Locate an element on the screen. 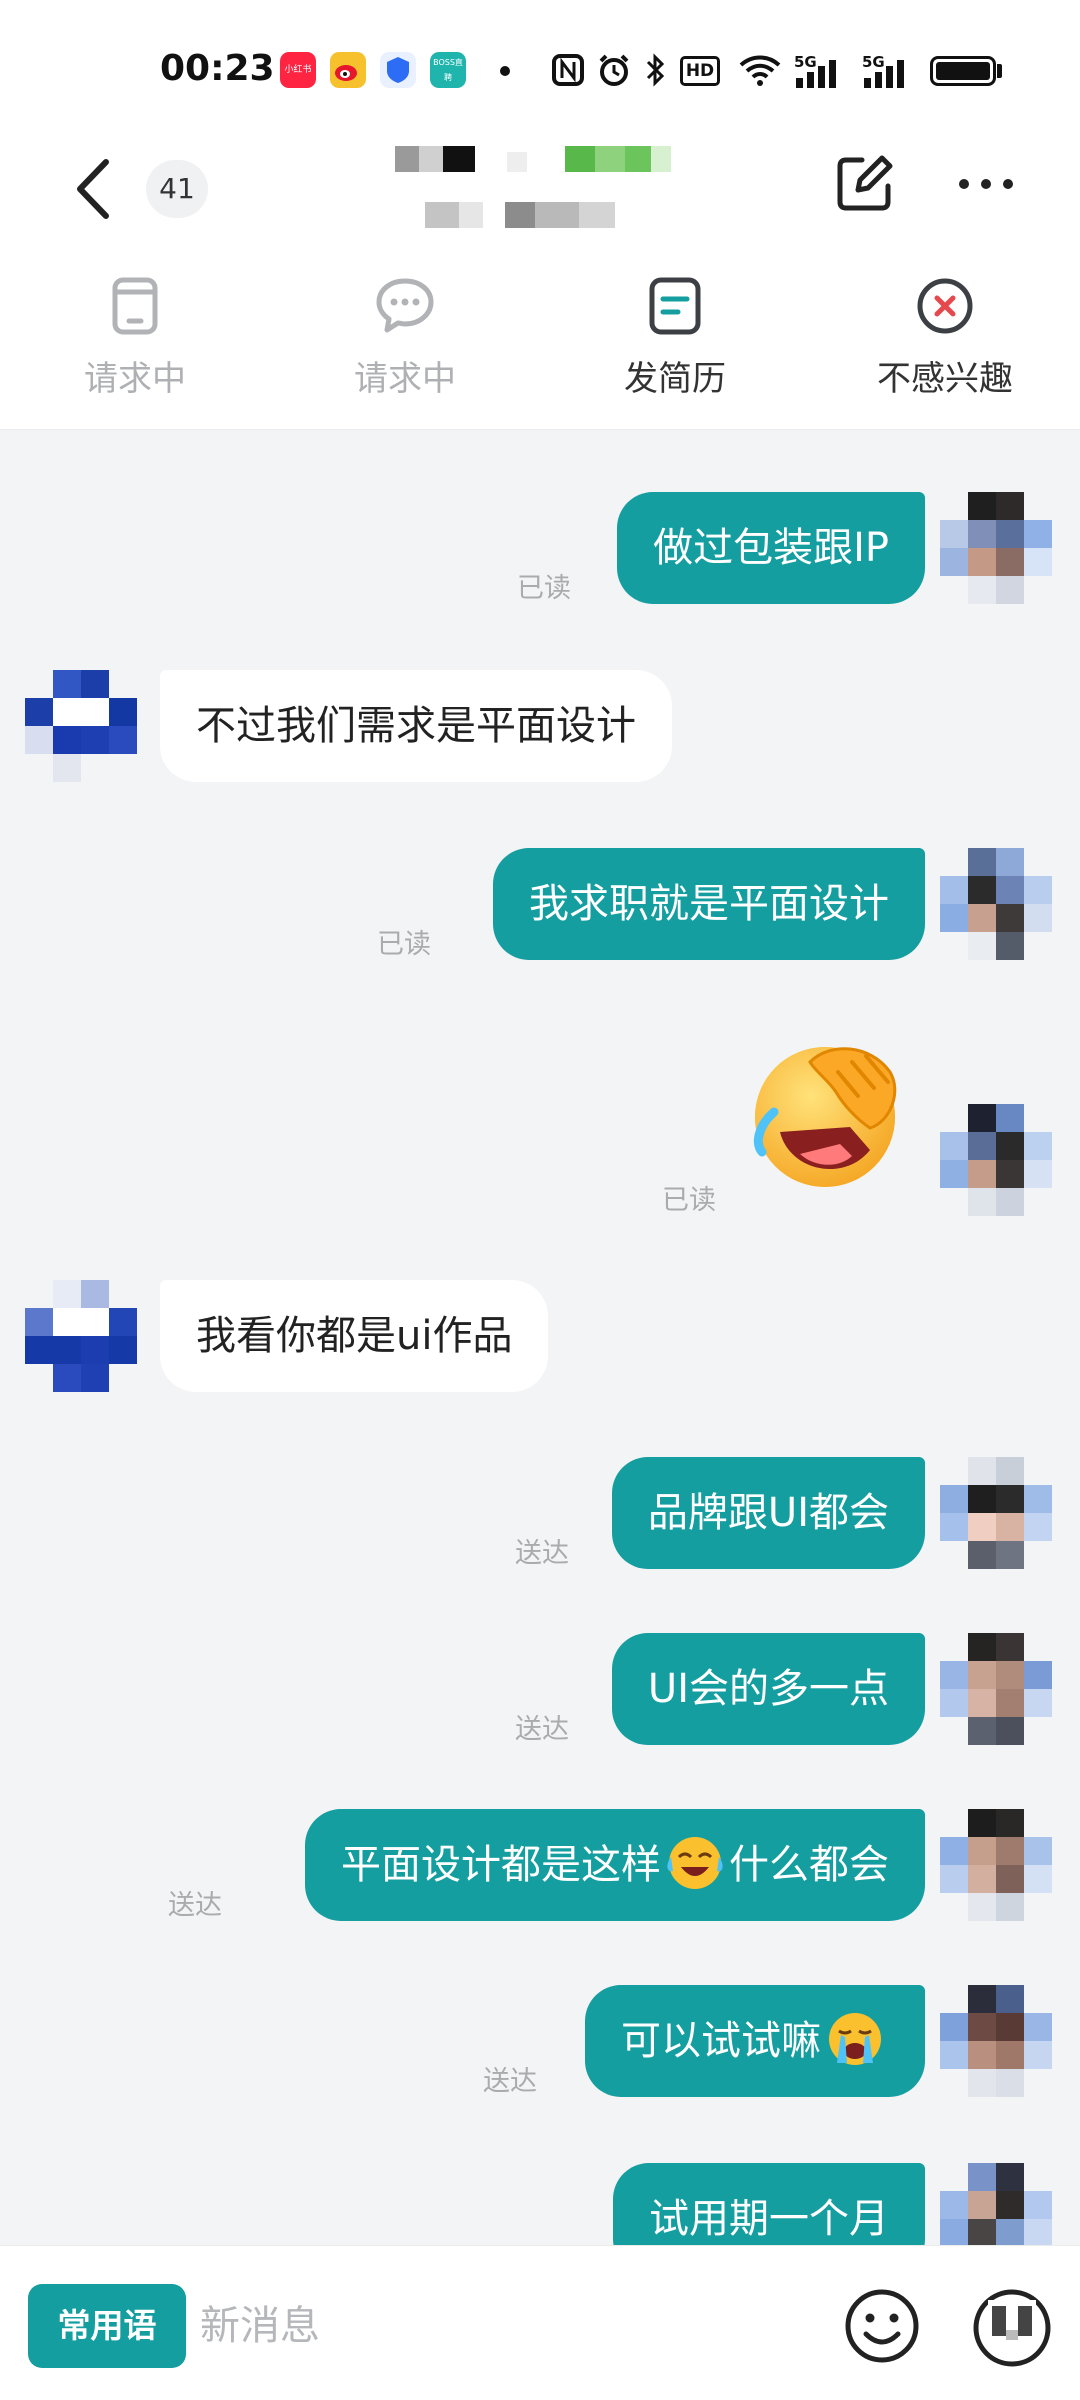 The height and width of the screenshot is (2400, 1080). quick-phrases-button: 常用语 is located at coordinates (107, 2326).